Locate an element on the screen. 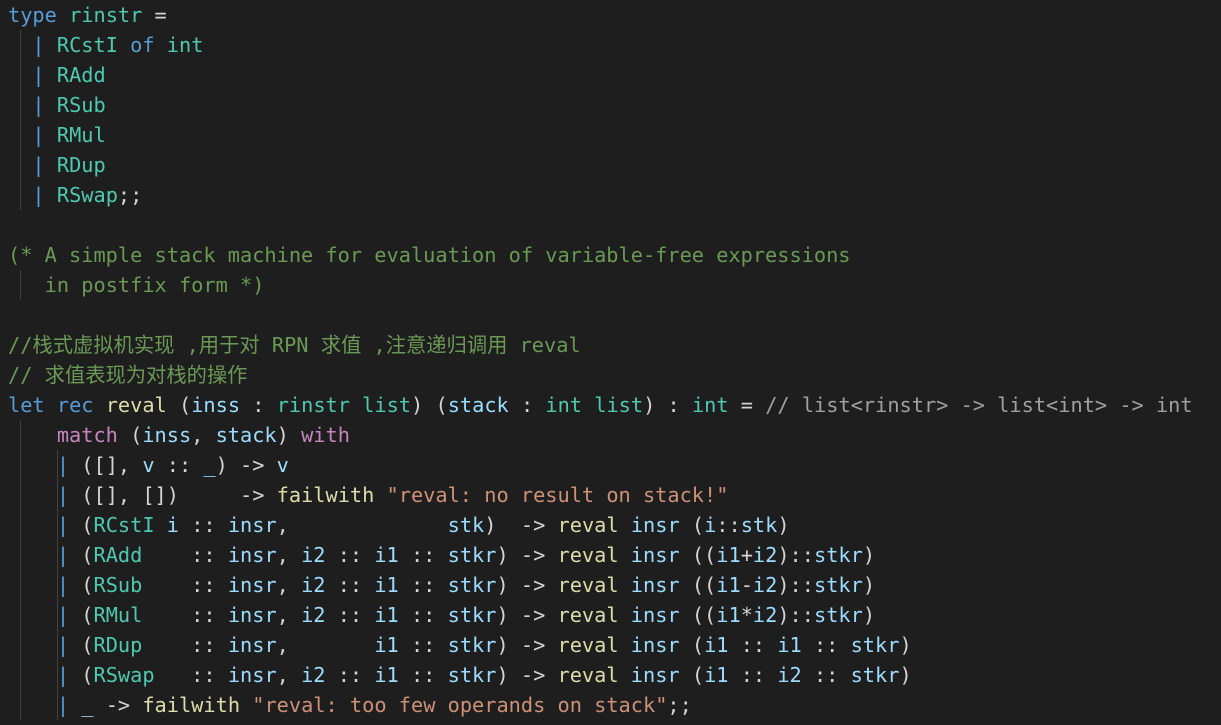 The height and width of the screenshot is (725, 1221). code-token: i is located at coordinates (710, 525).